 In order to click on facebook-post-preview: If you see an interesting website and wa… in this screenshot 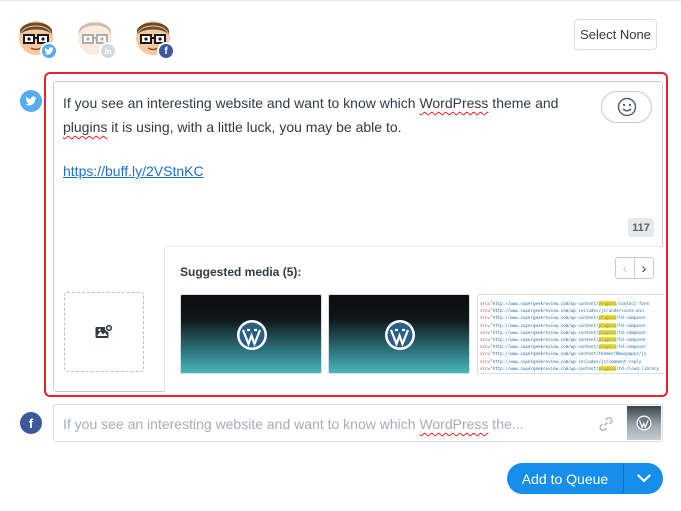, I will do `click(293, 424)`.